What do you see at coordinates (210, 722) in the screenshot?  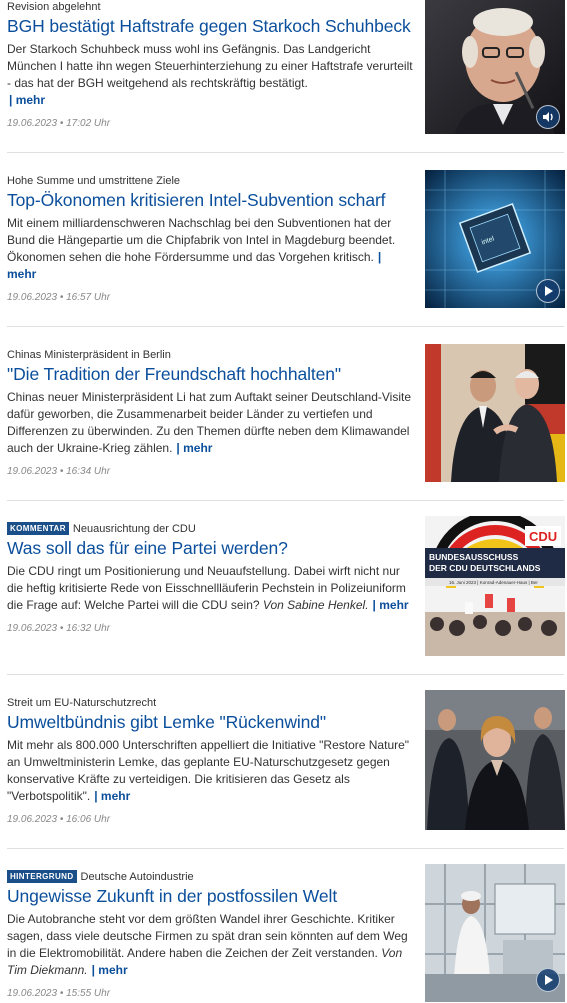 I see `teaser-headline: Umweltbündnis gibt Lemke "Rückenwind"` at bounding box center [210, 722].